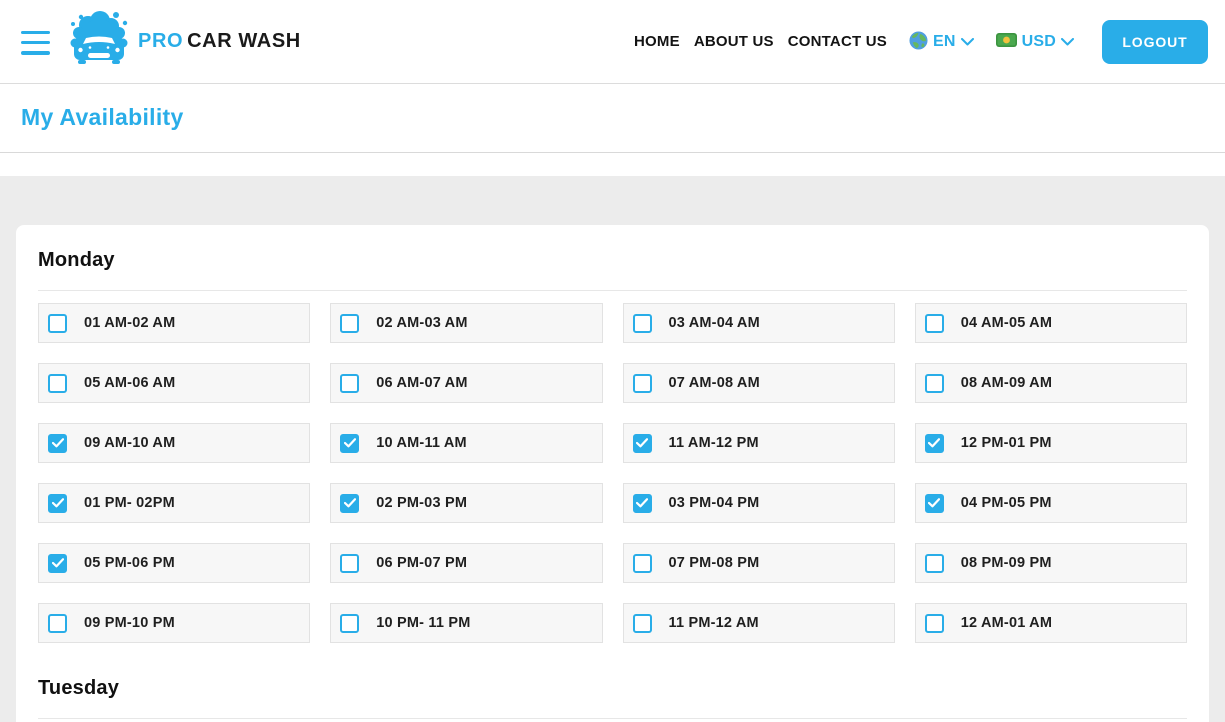 This screenshot has width=1225, height=722. I want to click on timeslot: 11 PM-12 AM, so click(758, 623).